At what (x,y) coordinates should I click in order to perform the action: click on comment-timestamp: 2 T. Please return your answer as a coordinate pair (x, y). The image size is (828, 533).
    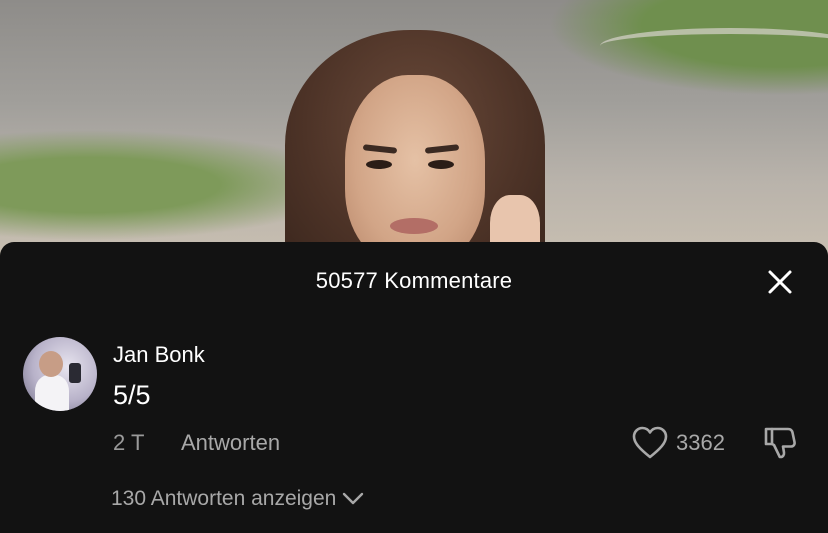
    Looking at the image, I should click on (129, 442).